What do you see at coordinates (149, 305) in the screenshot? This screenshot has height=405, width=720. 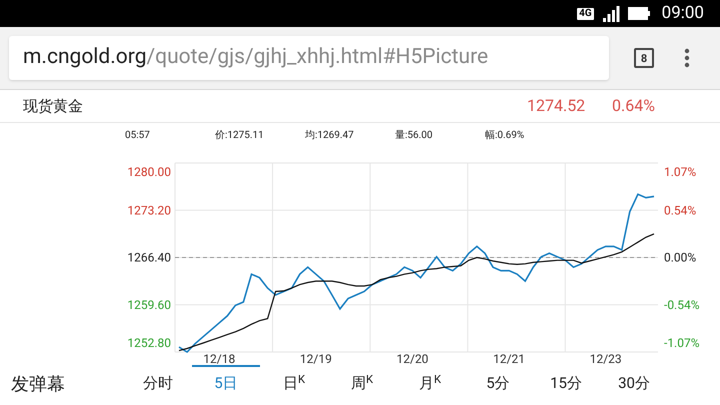 I see `price-axis-label: 1259.60` at bounding box center [149, 305].